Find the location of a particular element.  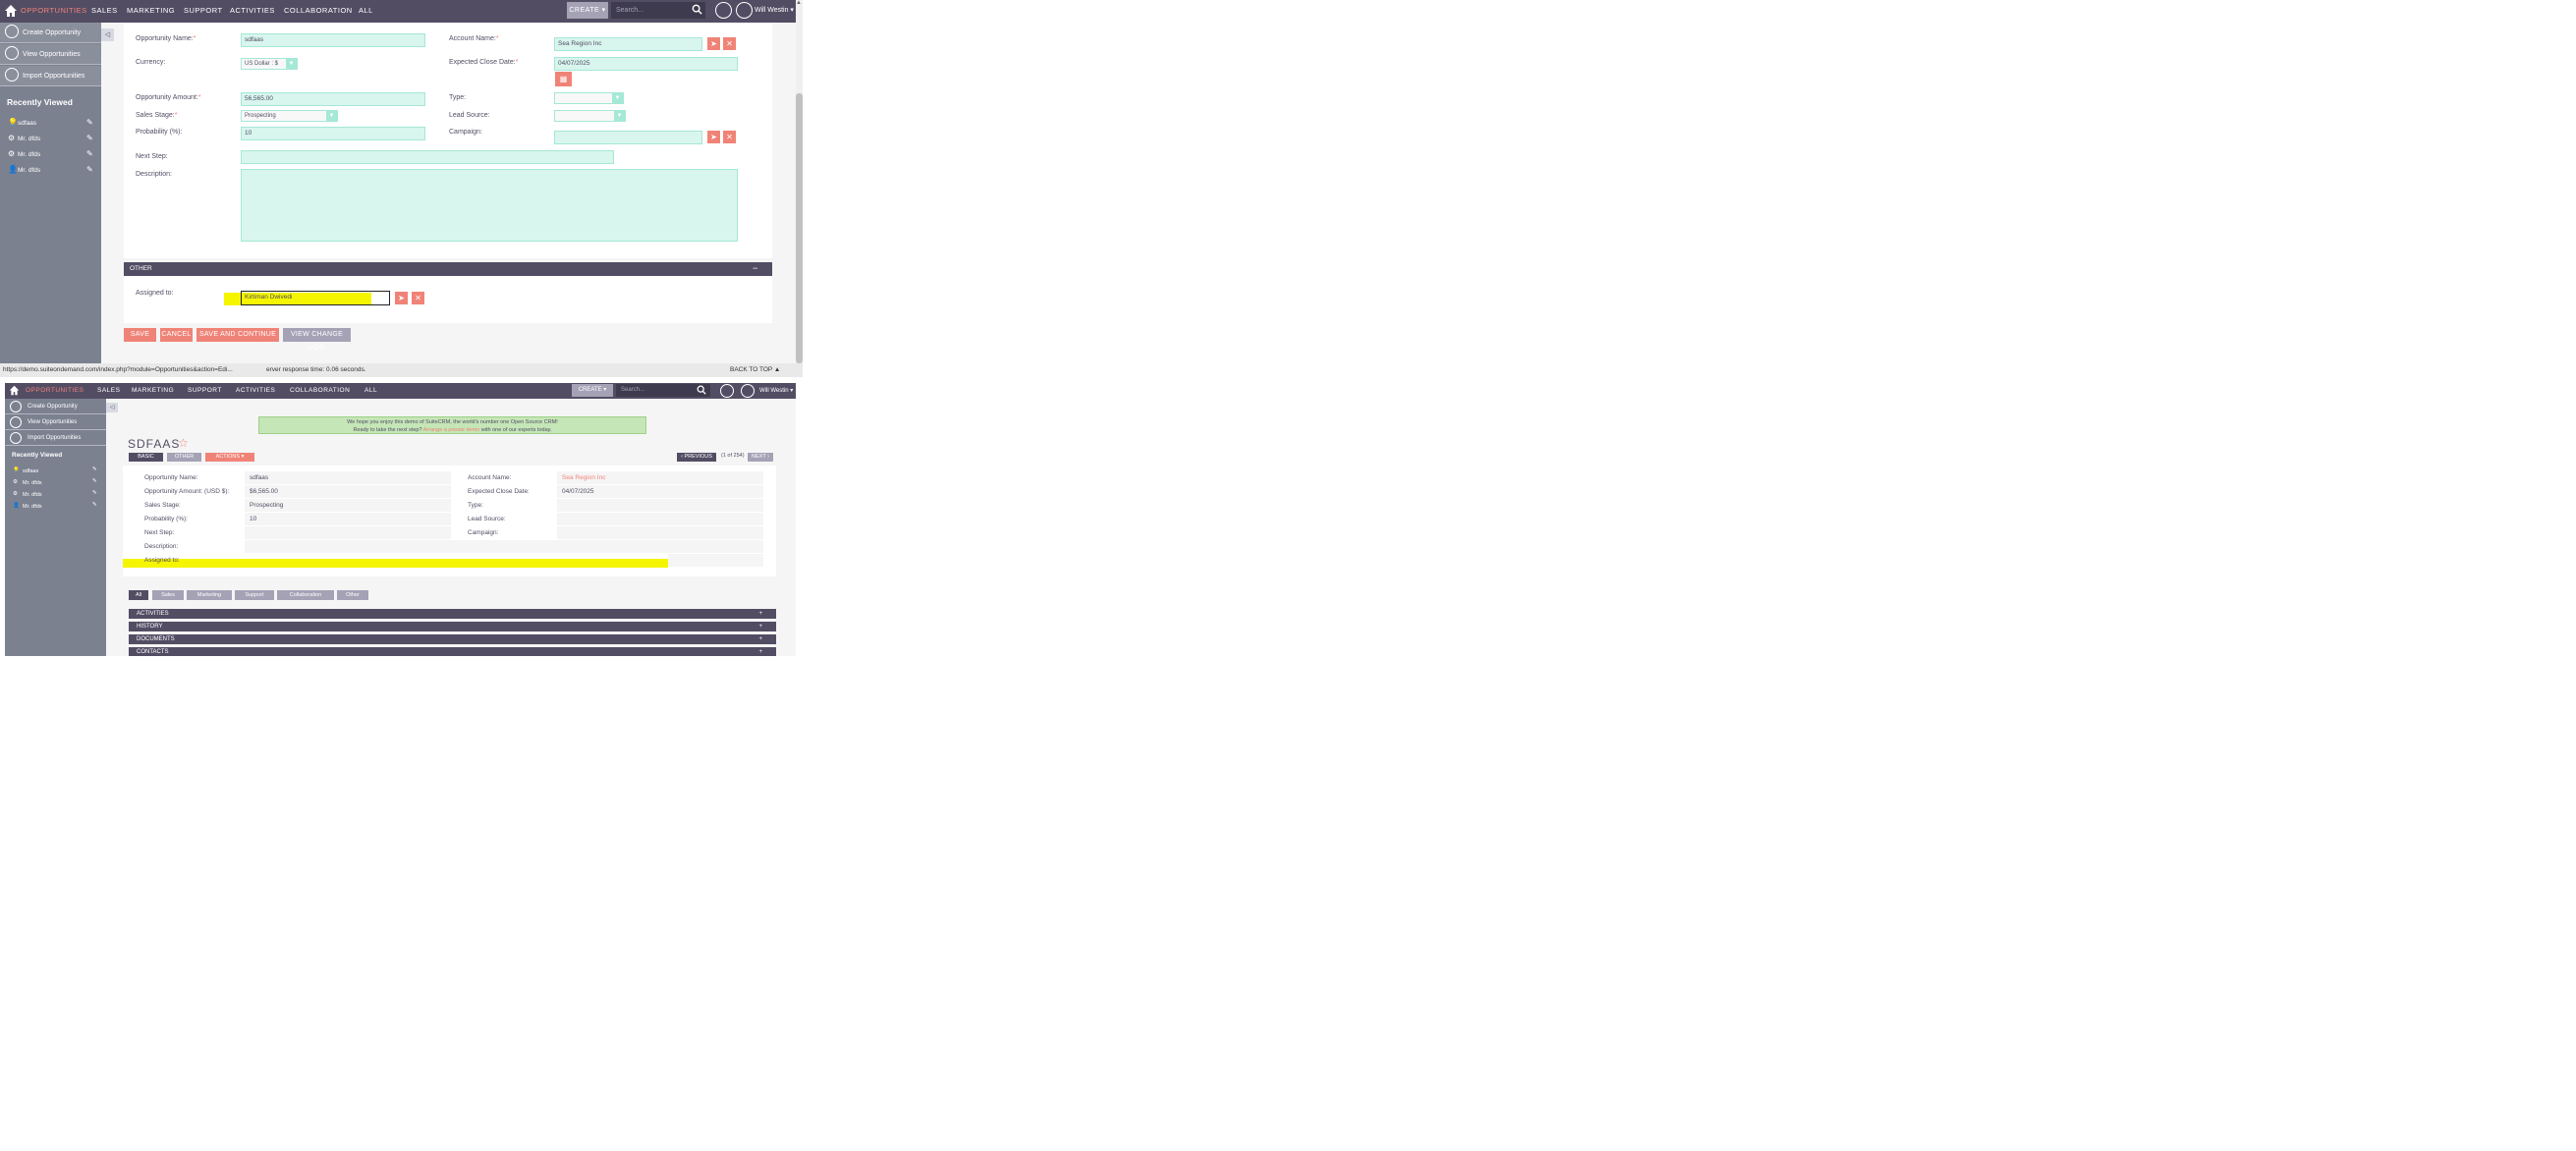

filter-tab-sales: Sales is located at coordinates (168, 595).